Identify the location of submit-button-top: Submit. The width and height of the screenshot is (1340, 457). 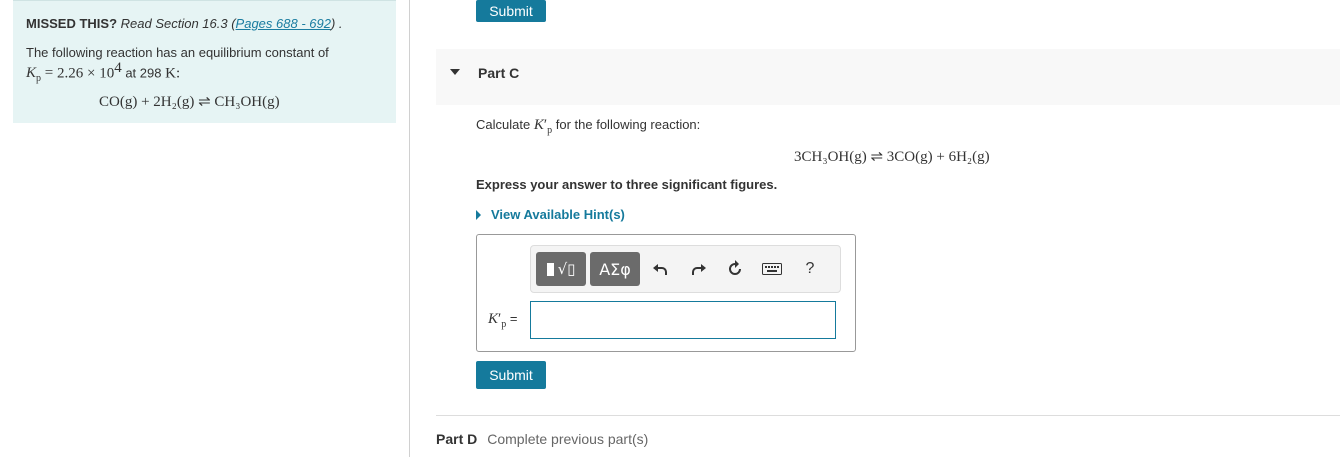
(511, 11).